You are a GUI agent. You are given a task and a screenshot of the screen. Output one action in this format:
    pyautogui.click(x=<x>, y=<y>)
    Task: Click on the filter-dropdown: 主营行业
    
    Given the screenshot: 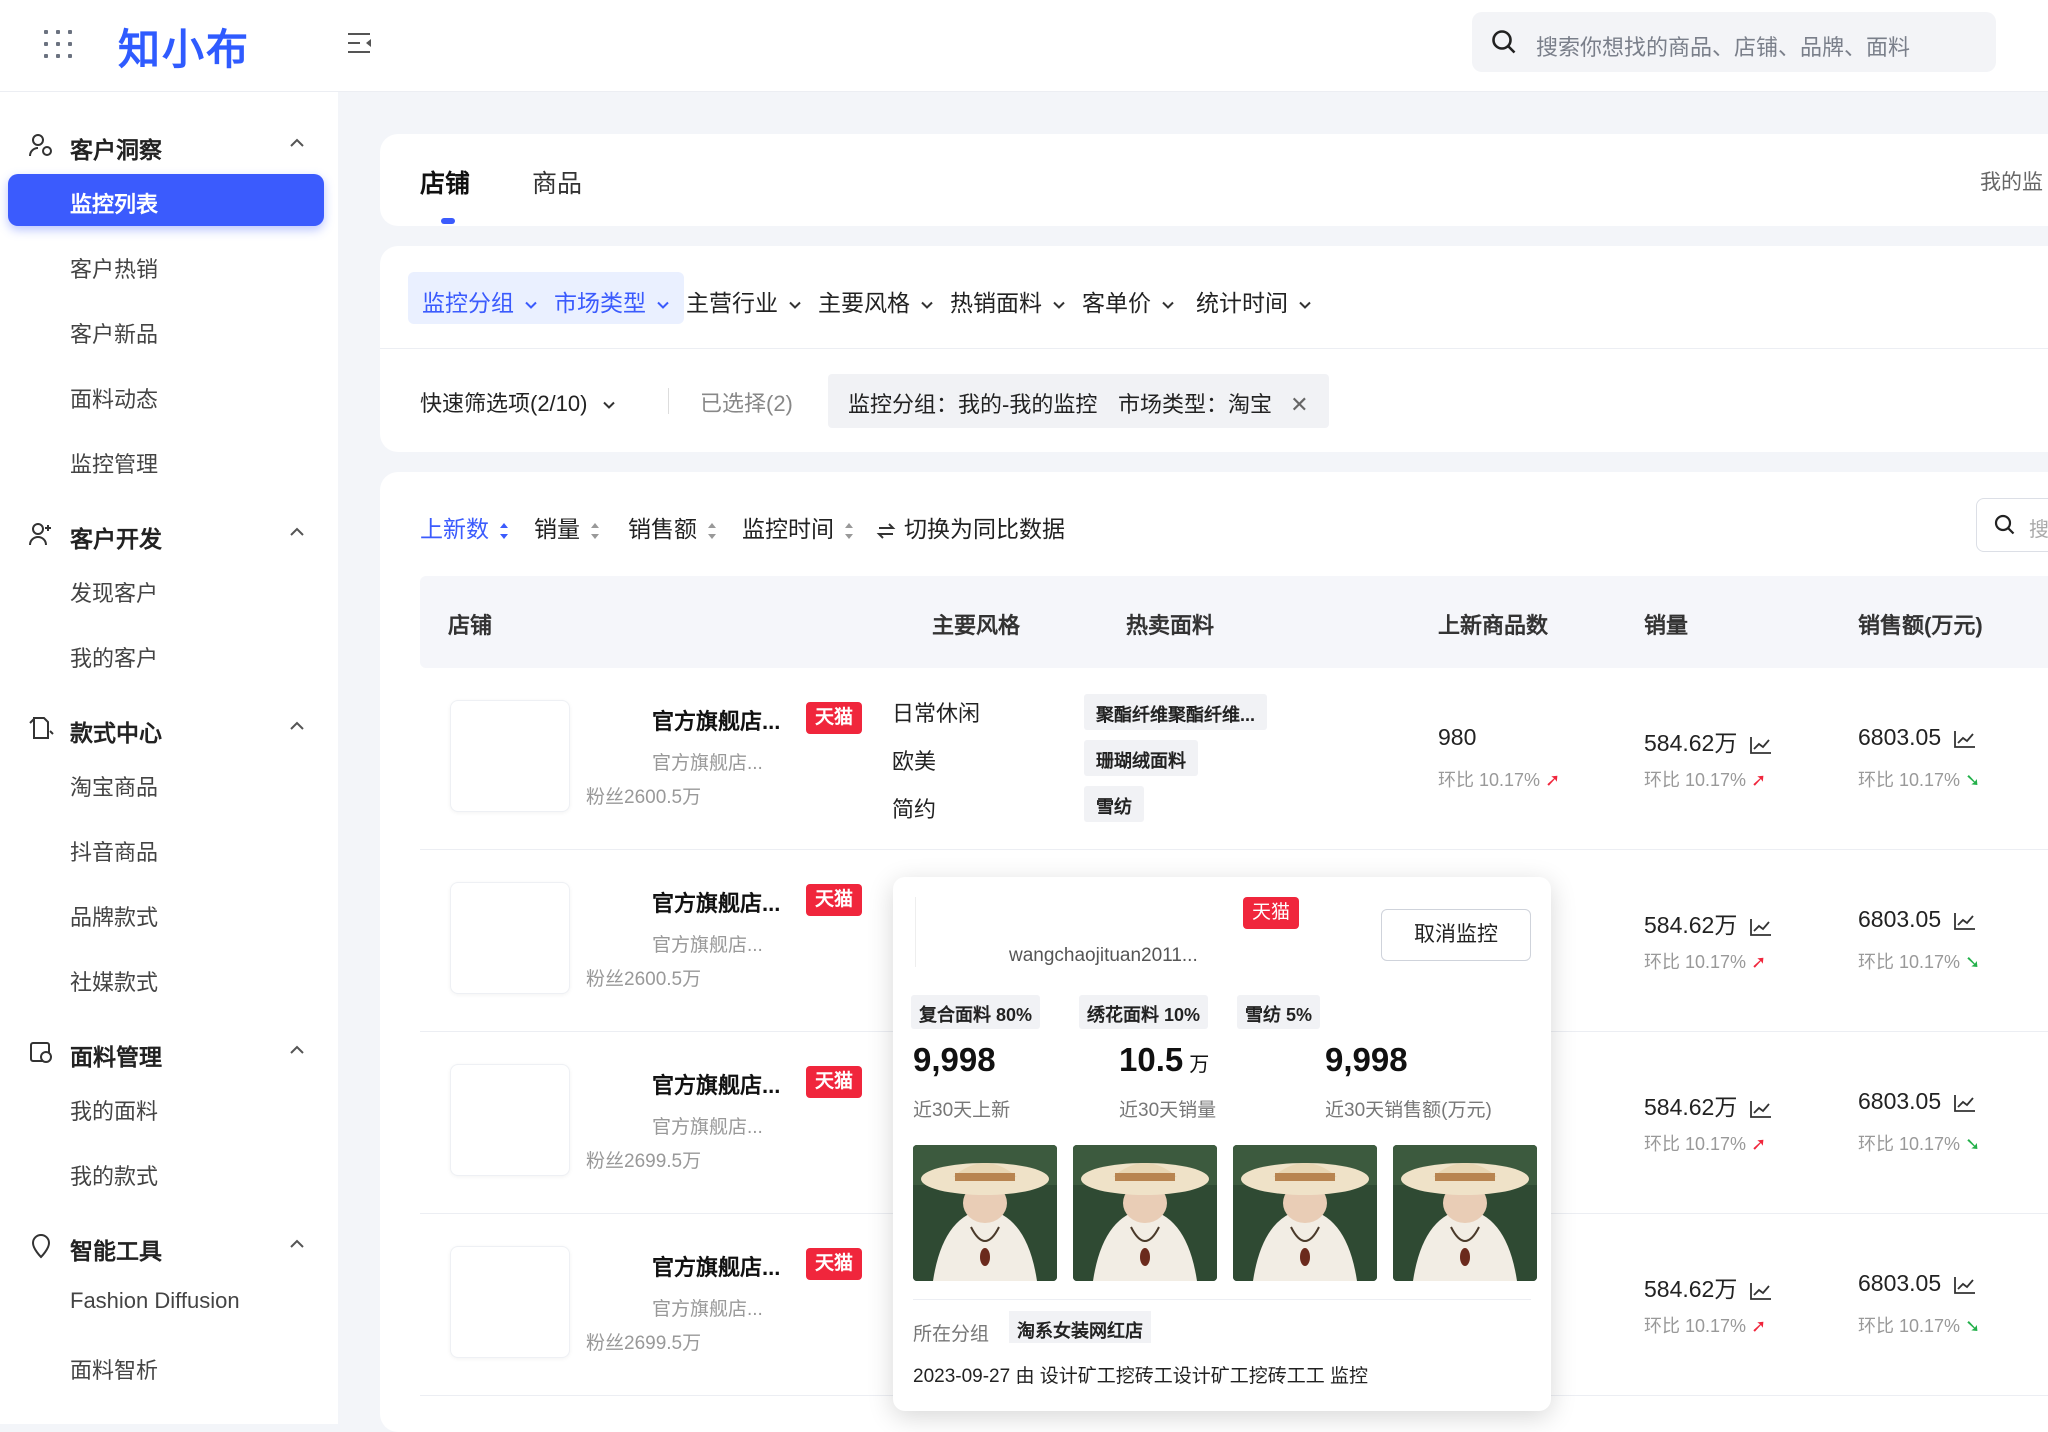 What is the action you would take?
    pyautogui.click(x=744, y=298)
    